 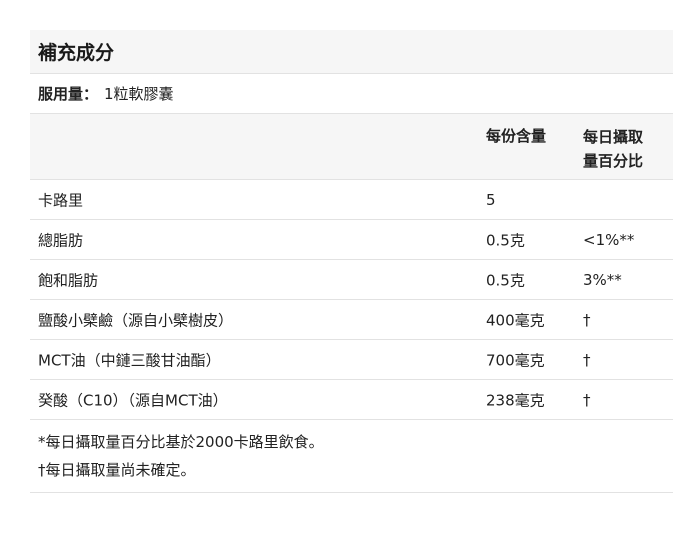 What do you see at coordinates (351, 94) in the screenshot?
I see `serving-size-row: 服用量： 1粒軟膠囊` at bounding box center [351, 94].